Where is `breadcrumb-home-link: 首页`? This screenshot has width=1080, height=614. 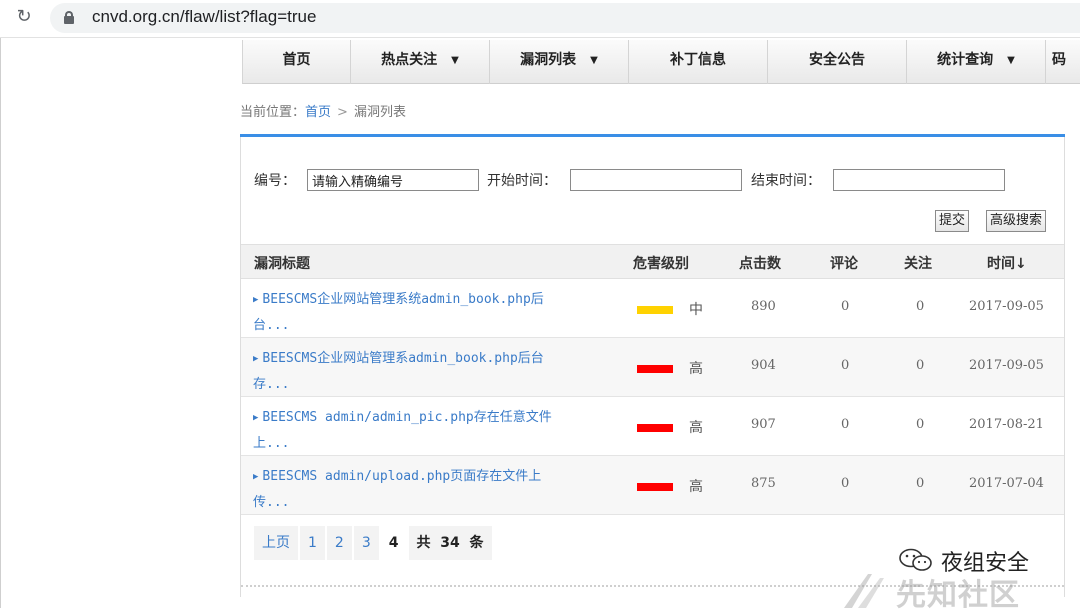 breadcrumb-home-link: 首页 is located at coordinates (318, 112).